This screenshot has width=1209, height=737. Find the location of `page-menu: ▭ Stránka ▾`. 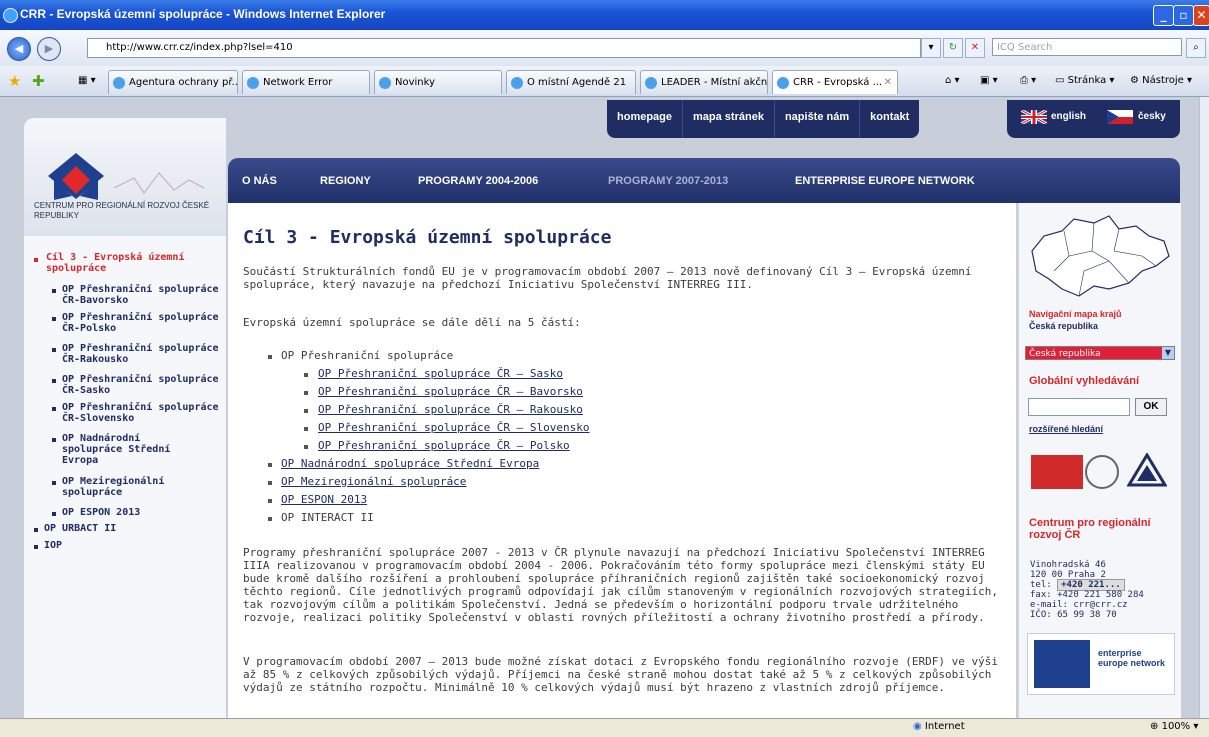

page-menu: ▭ Stránka ▾ is located at coordinates (1084, 80).